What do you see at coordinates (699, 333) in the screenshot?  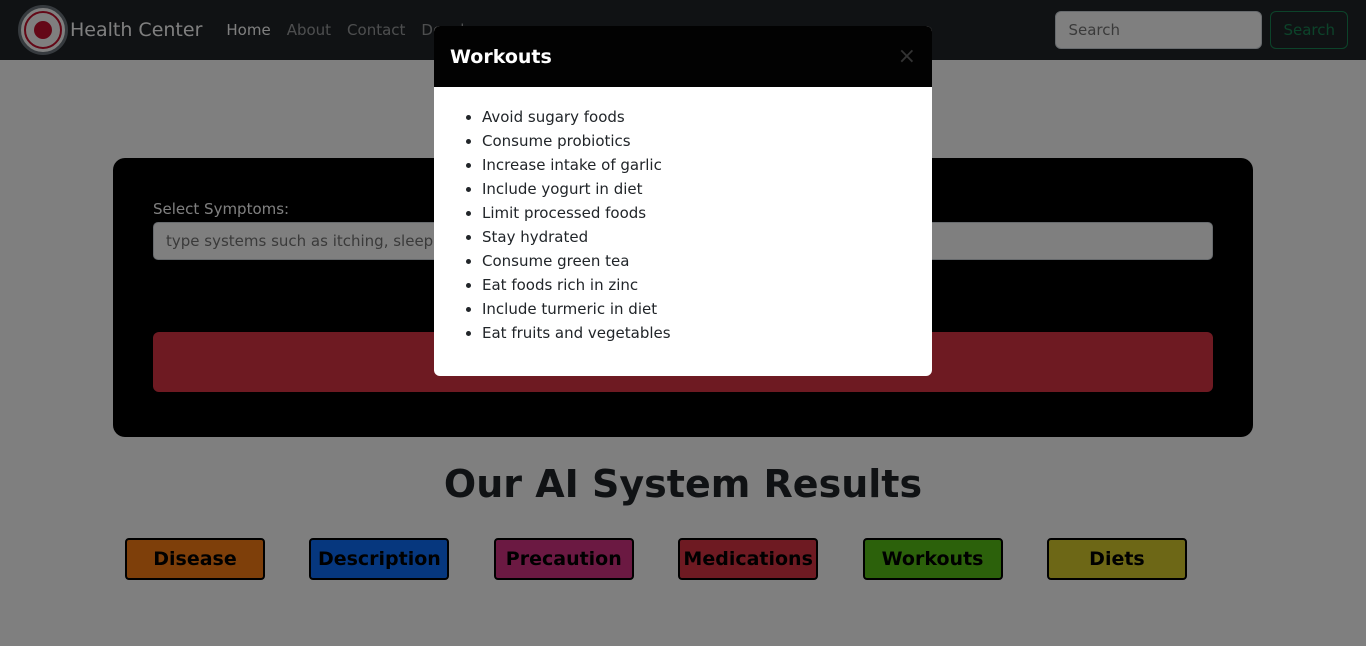 I see `list-item: Eat fruits and vegetables` at bounding box center [699, 333].